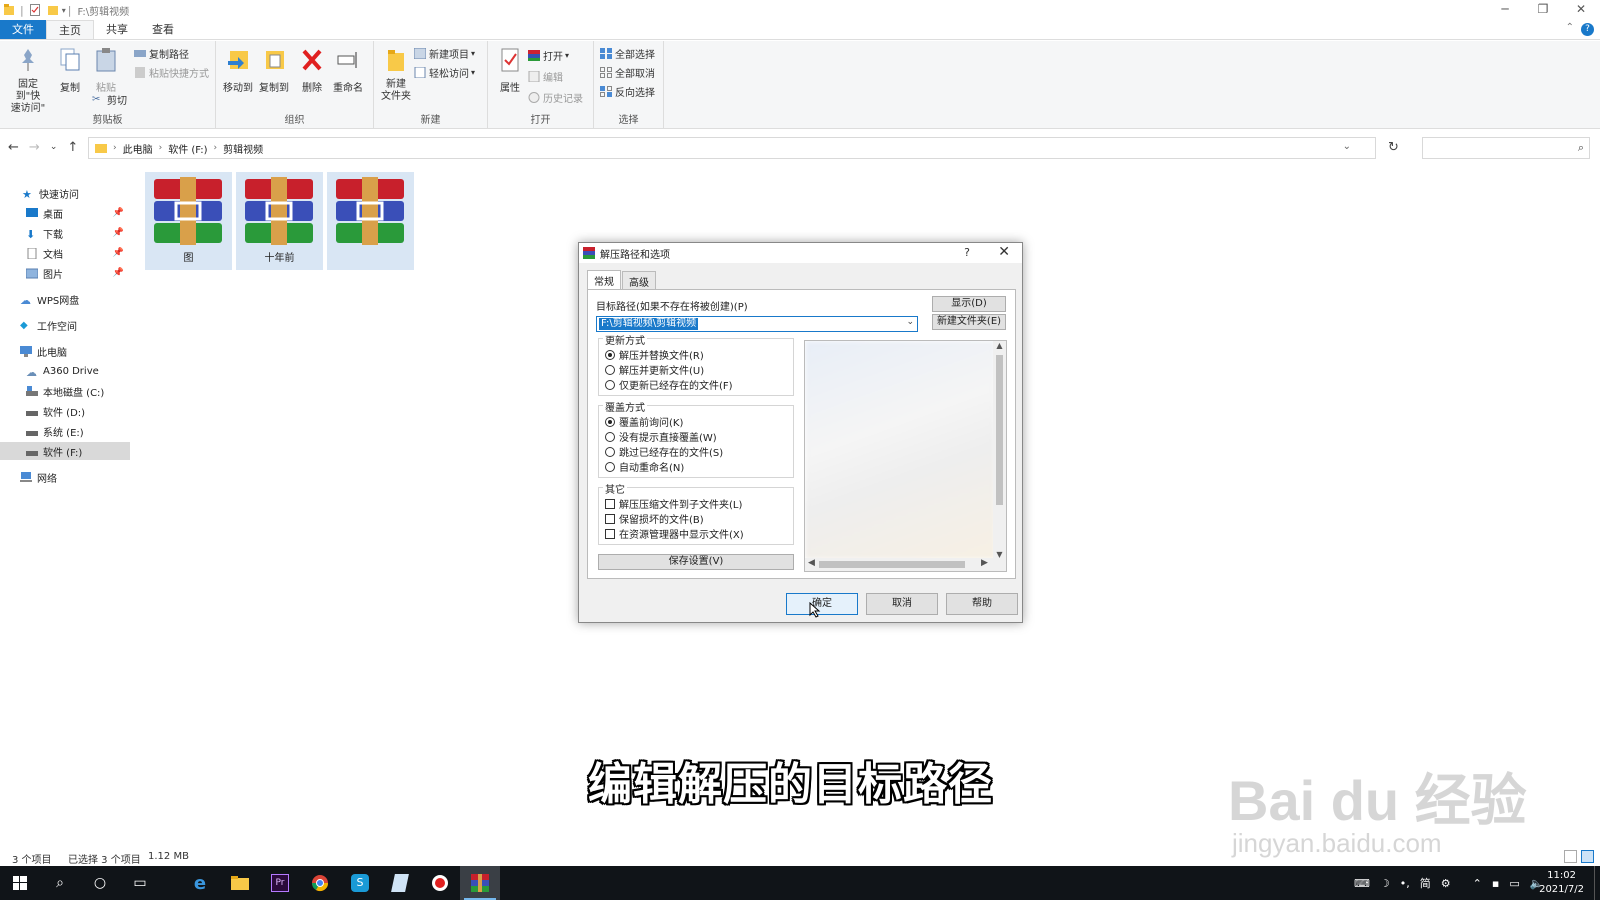 This screenshot has height=900, width=1600. Describe the element at coordinates (280, 883) in the screenshot. I see `premiere-pro-icon: Pr` at that location.